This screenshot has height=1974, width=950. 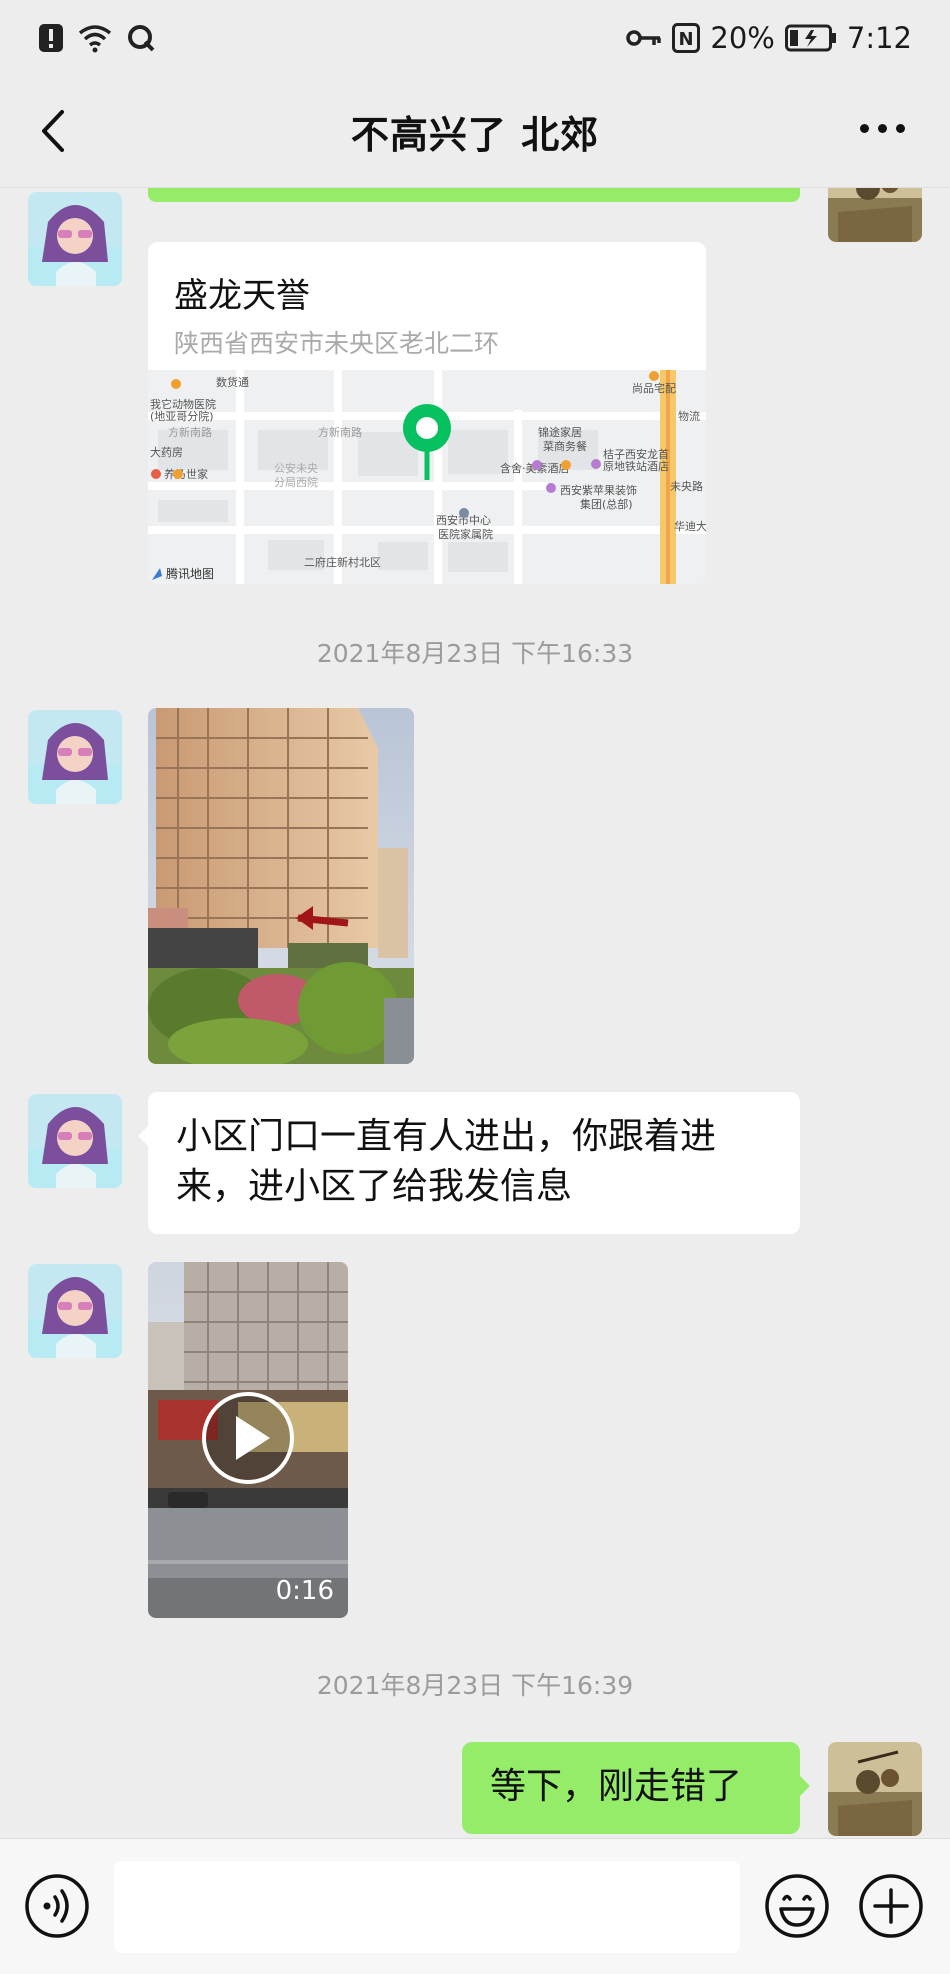 I want to click on battery-percent: 20%, so click(x=742, y=38).